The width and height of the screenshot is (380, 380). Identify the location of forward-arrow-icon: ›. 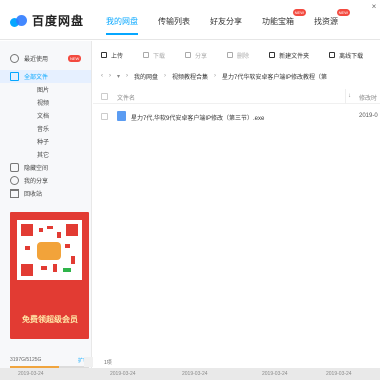
(110, 76).